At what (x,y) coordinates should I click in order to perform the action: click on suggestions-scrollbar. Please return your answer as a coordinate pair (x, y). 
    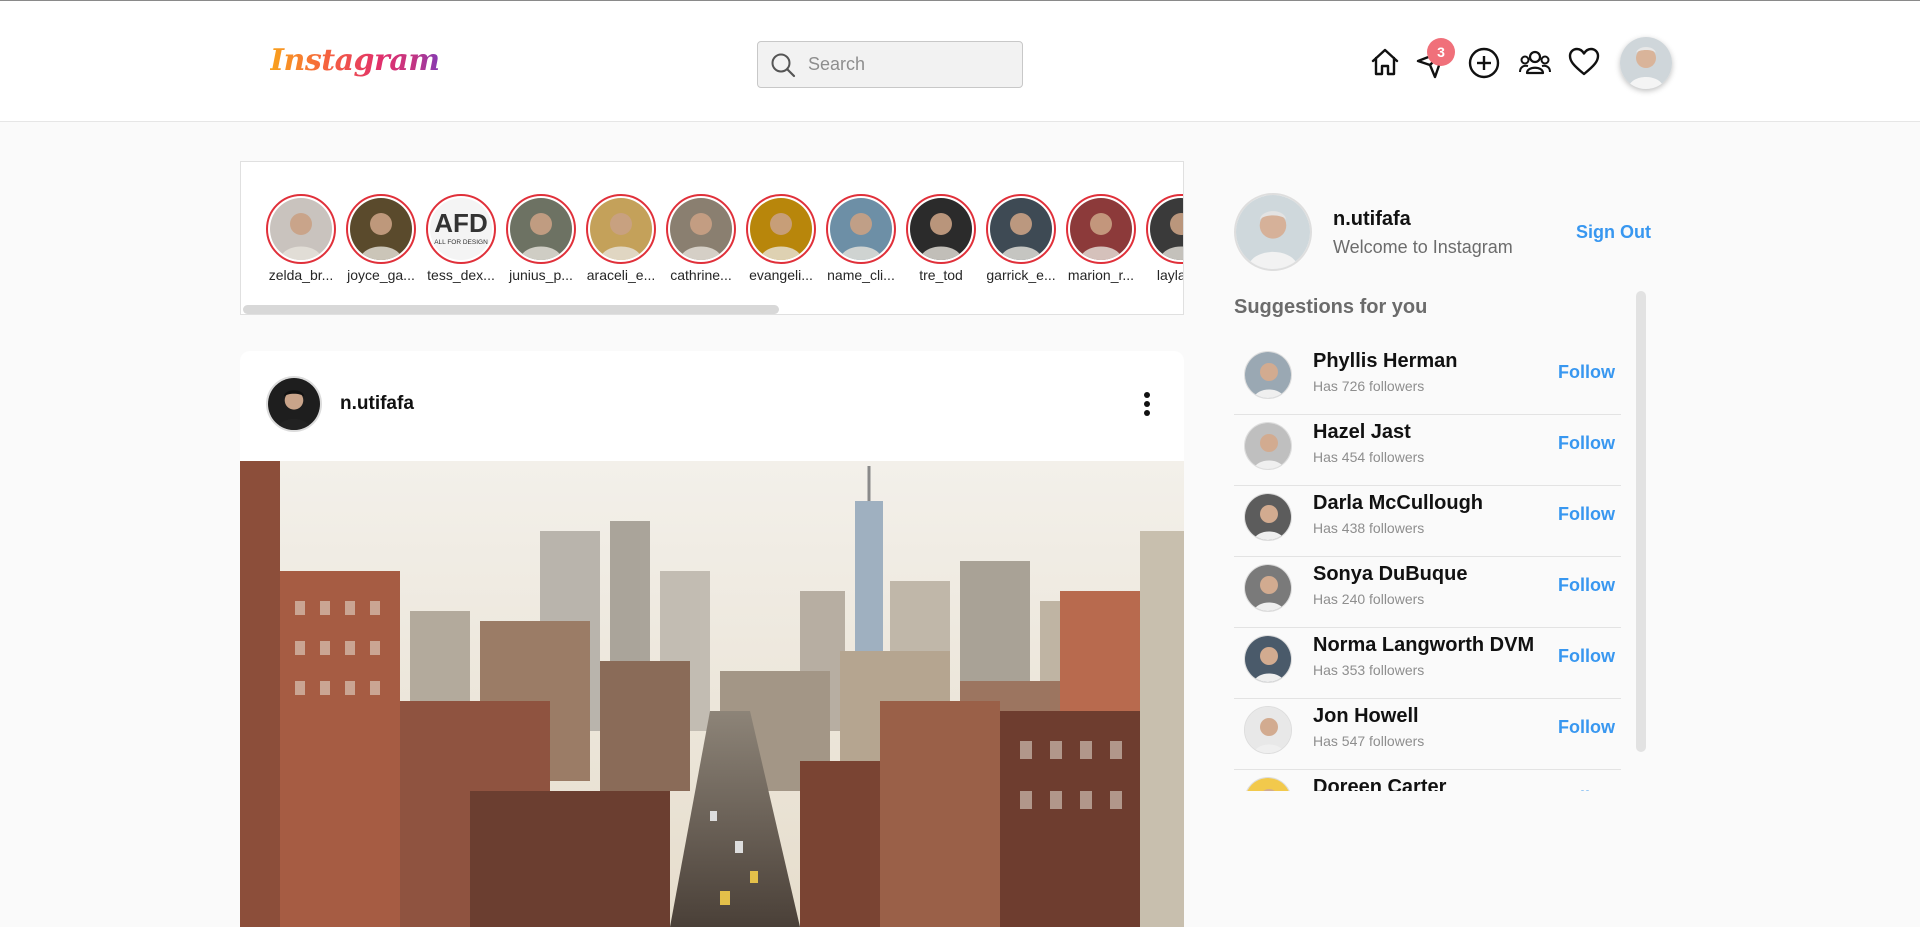
    Looking at the image, I should click on (1641, 521).